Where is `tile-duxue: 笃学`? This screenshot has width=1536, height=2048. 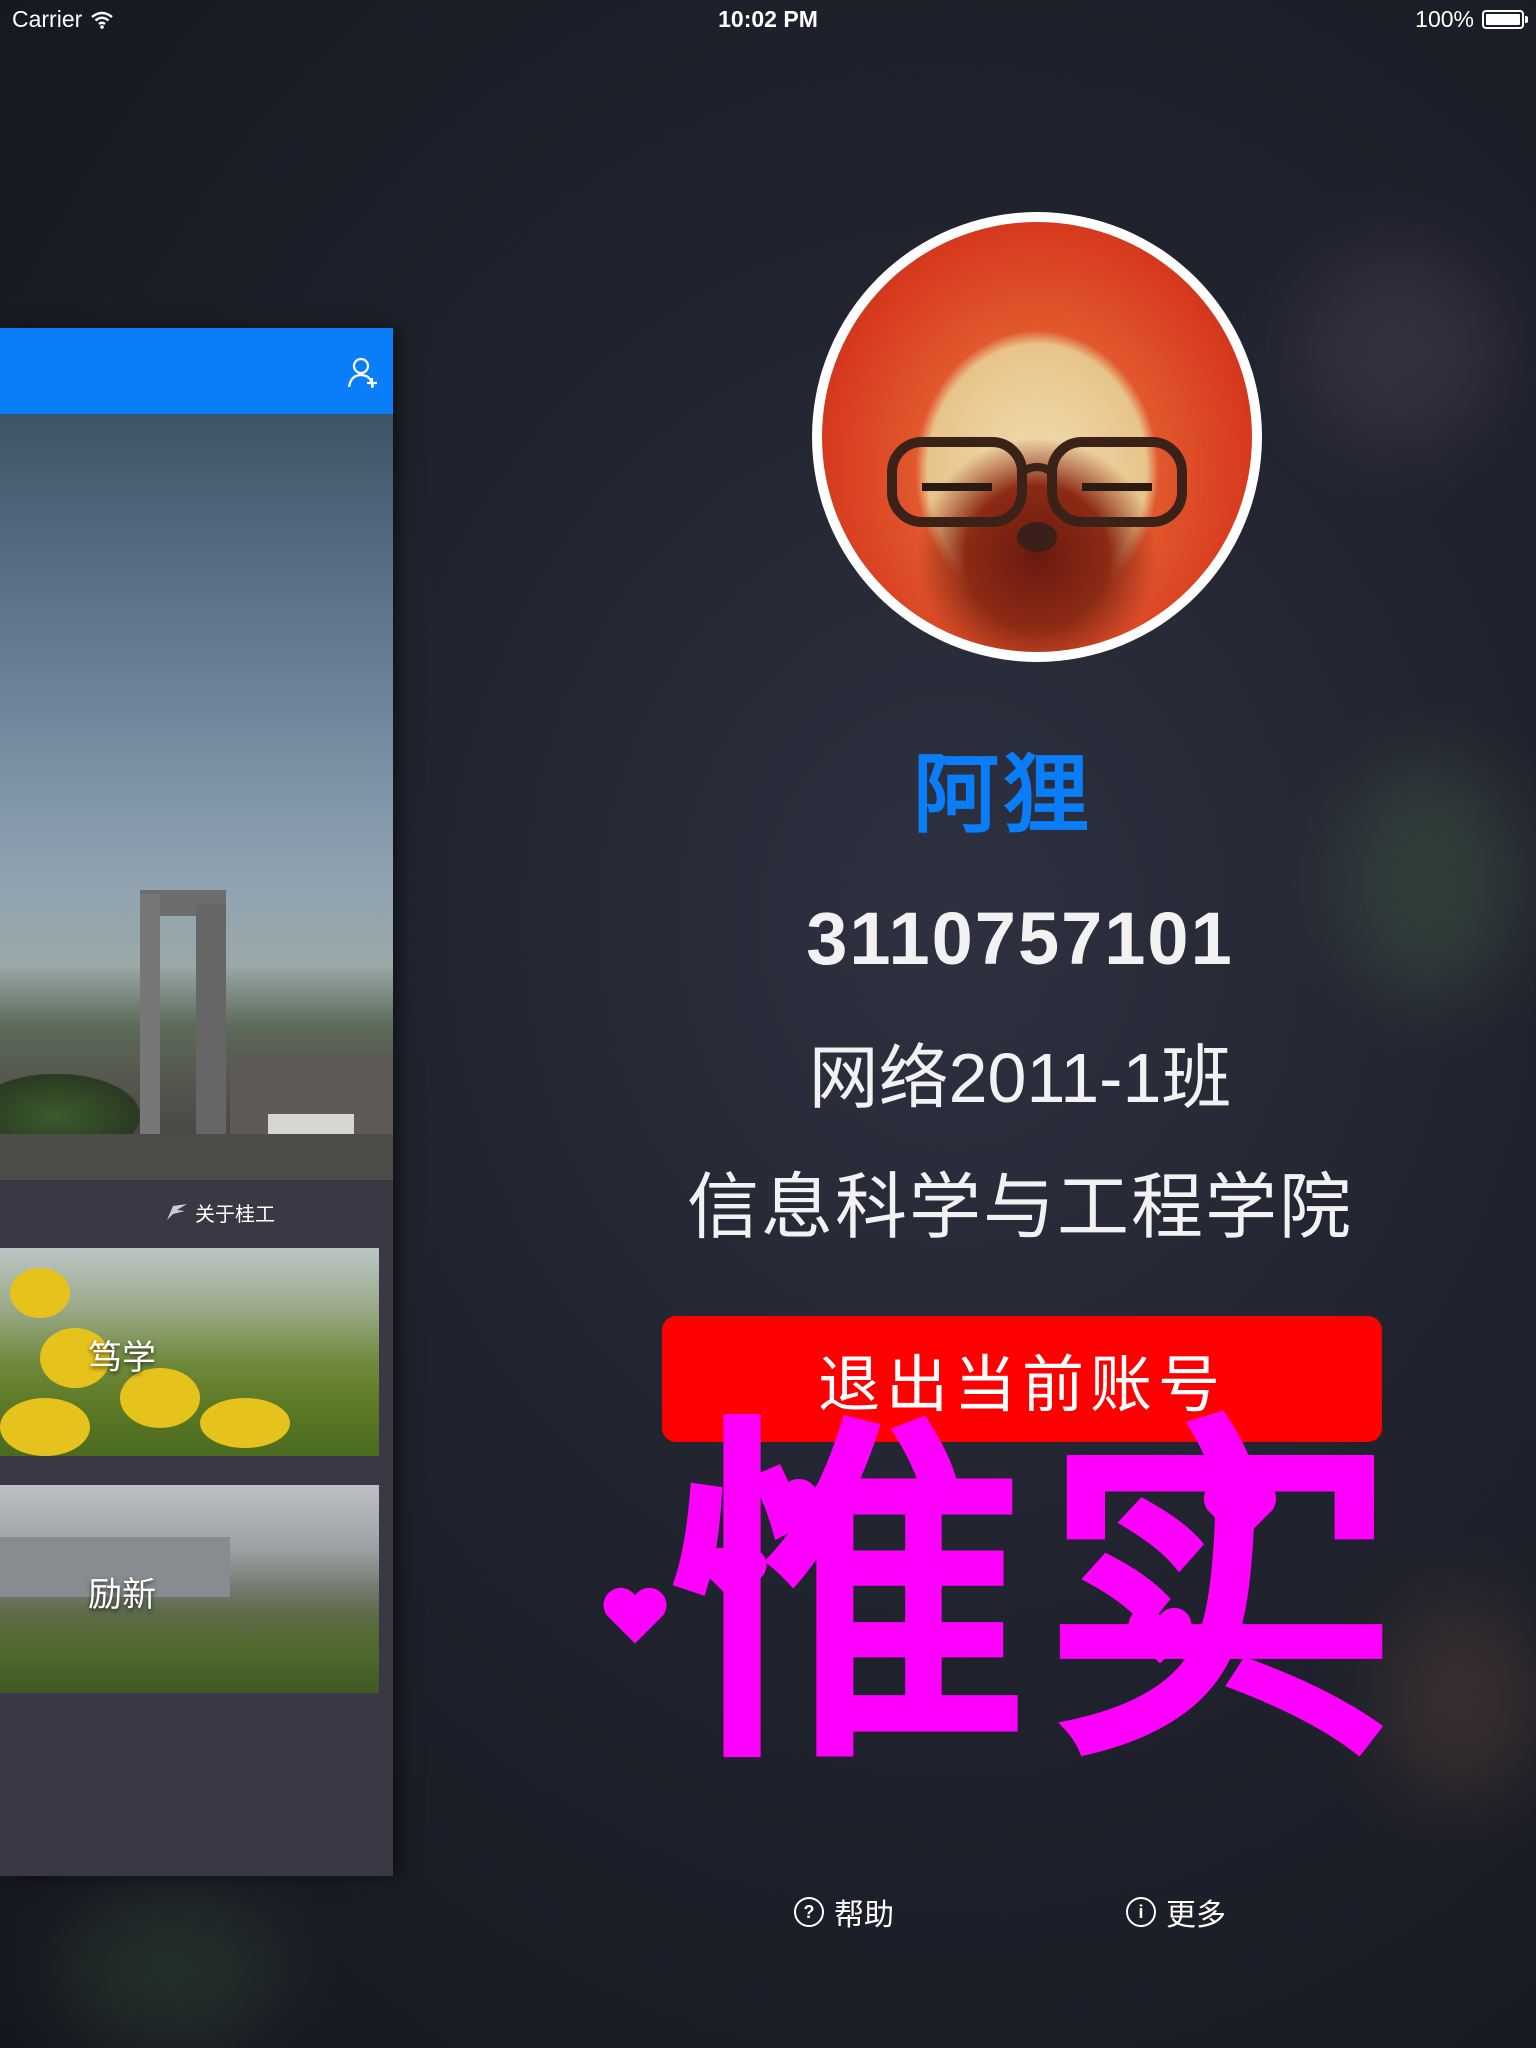
tile-duxue: 笃学 is located at coordinates (189, 1352).